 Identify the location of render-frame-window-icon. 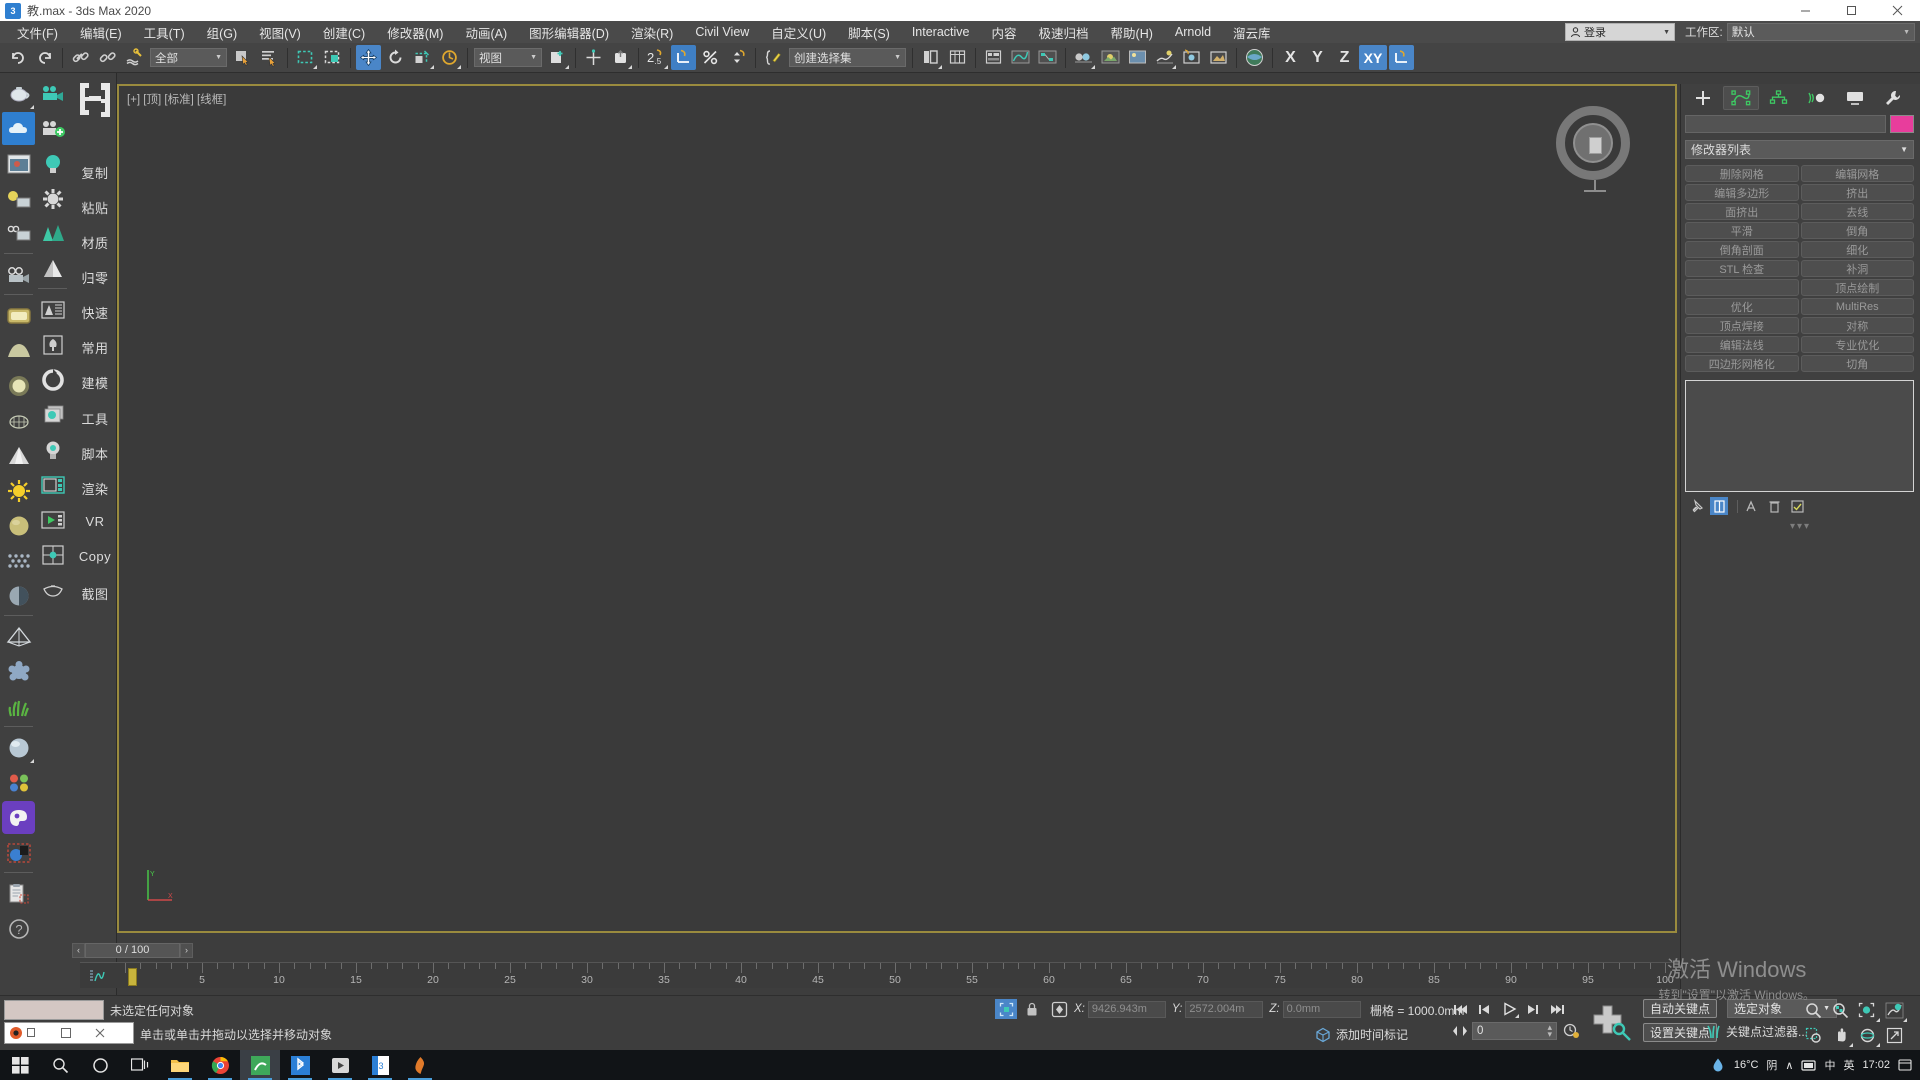
(1137, 57).